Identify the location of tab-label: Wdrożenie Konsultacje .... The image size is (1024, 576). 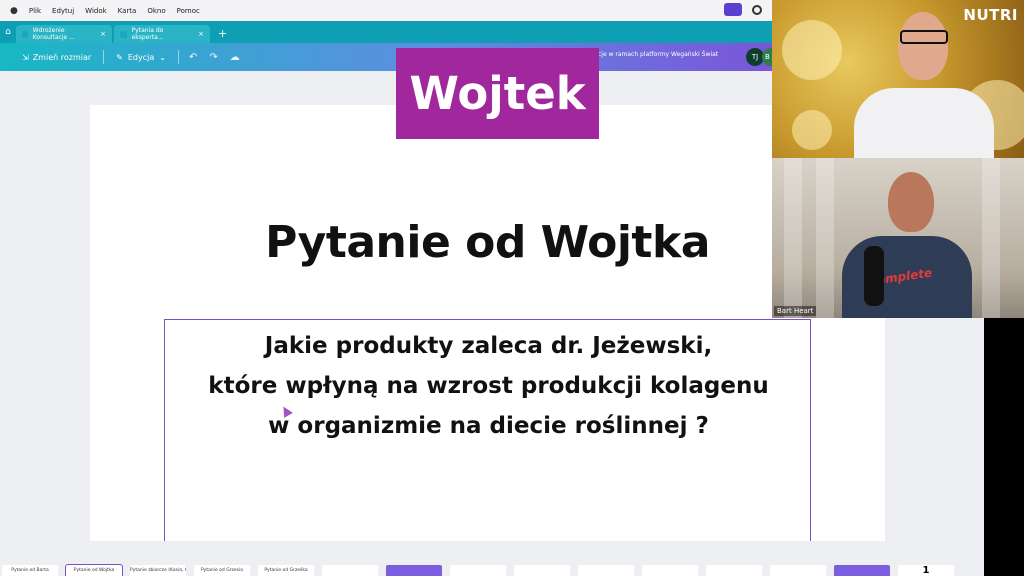
(53, 34).